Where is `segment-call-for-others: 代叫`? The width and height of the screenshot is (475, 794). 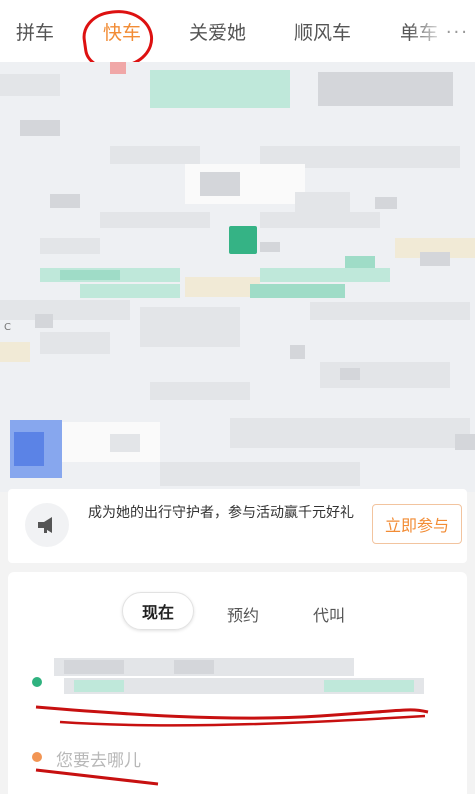 segment-call-for-others: 代叫 is located at coordinates (329, 614).